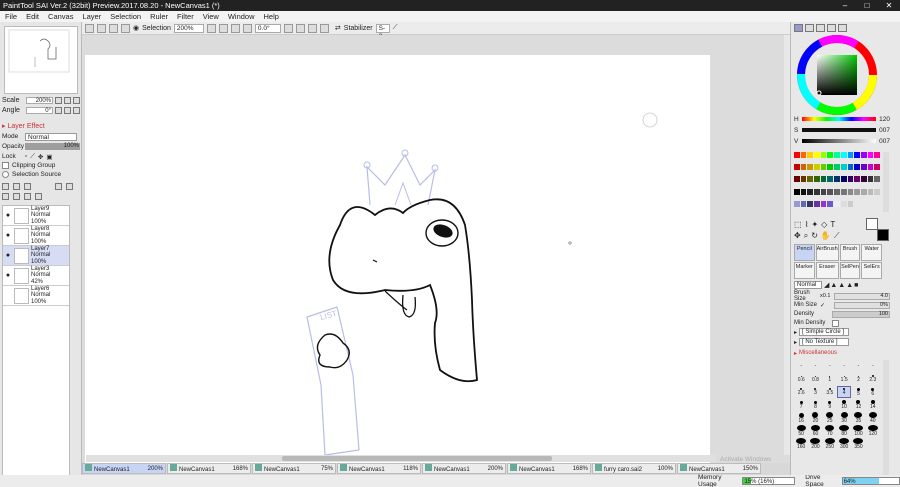 This screenshot has width=900, height=487. I want to click on undo-button, so click(89, 28).